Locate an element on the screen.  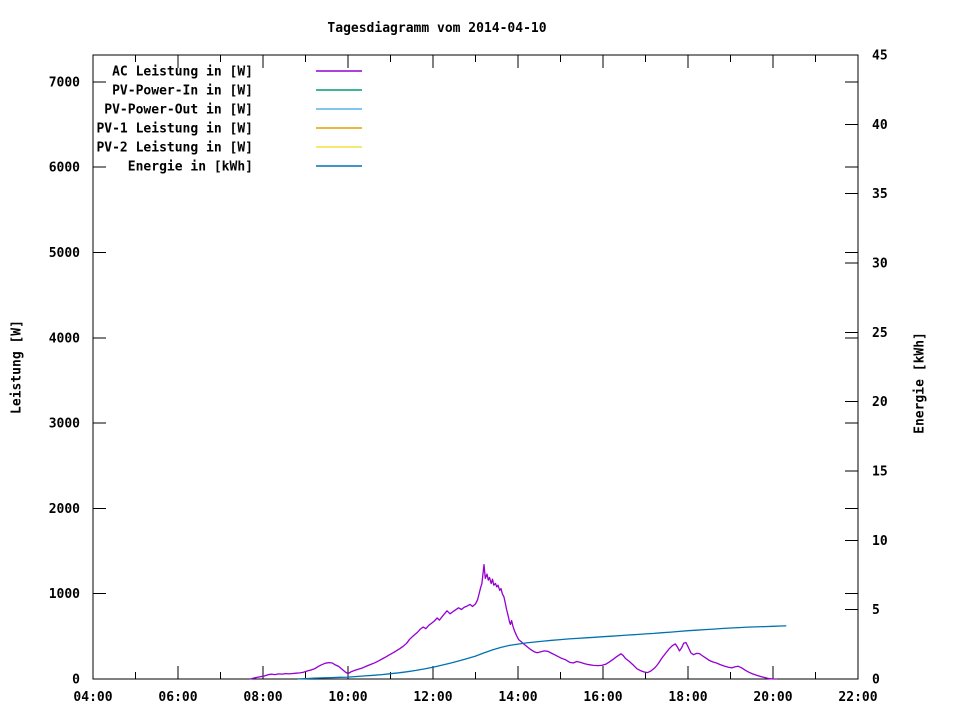
y-right-tick-label: 5 is located at coordinates (876, 610).